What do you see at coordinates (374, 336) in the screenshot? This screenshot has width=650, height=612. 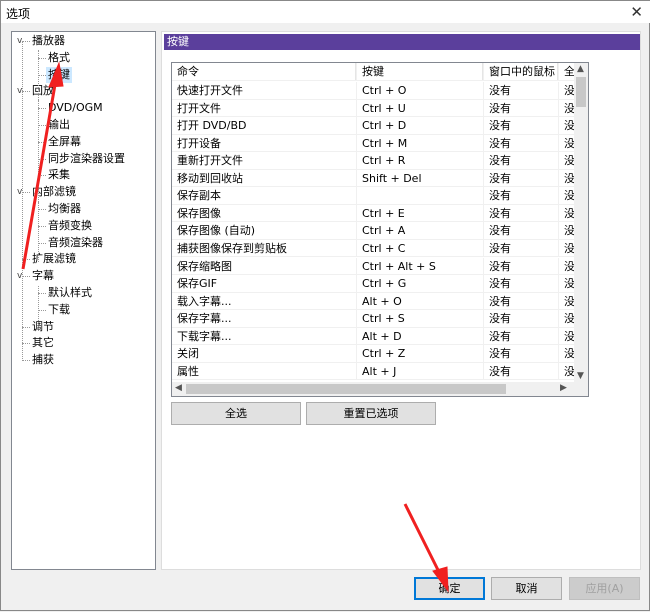 I see `table-row: 下载字幕... Alt + D 没有没` at bounding box center [374, 336].